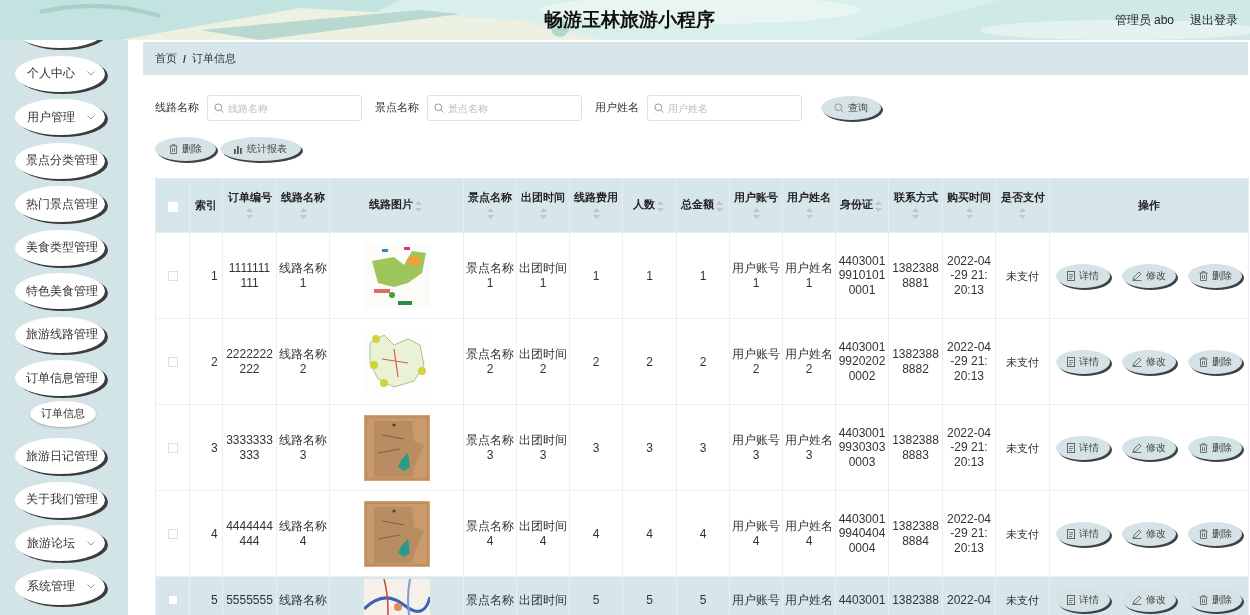 Image resolution: width=1250 pixels, height=615 pixels. I want to click on chevron-icon, so click(91, 586).